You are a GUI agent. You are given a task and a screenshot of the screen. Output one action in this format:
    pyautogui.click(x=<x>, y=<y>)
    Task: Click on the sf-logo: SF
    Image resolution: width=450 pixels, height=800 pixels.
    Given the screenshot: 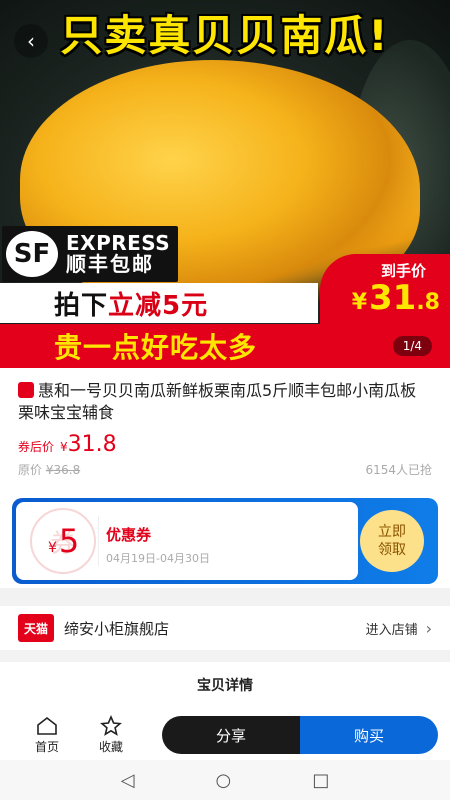 What is the action you would take?
    pyautogui.click(x=32, y=254)
    